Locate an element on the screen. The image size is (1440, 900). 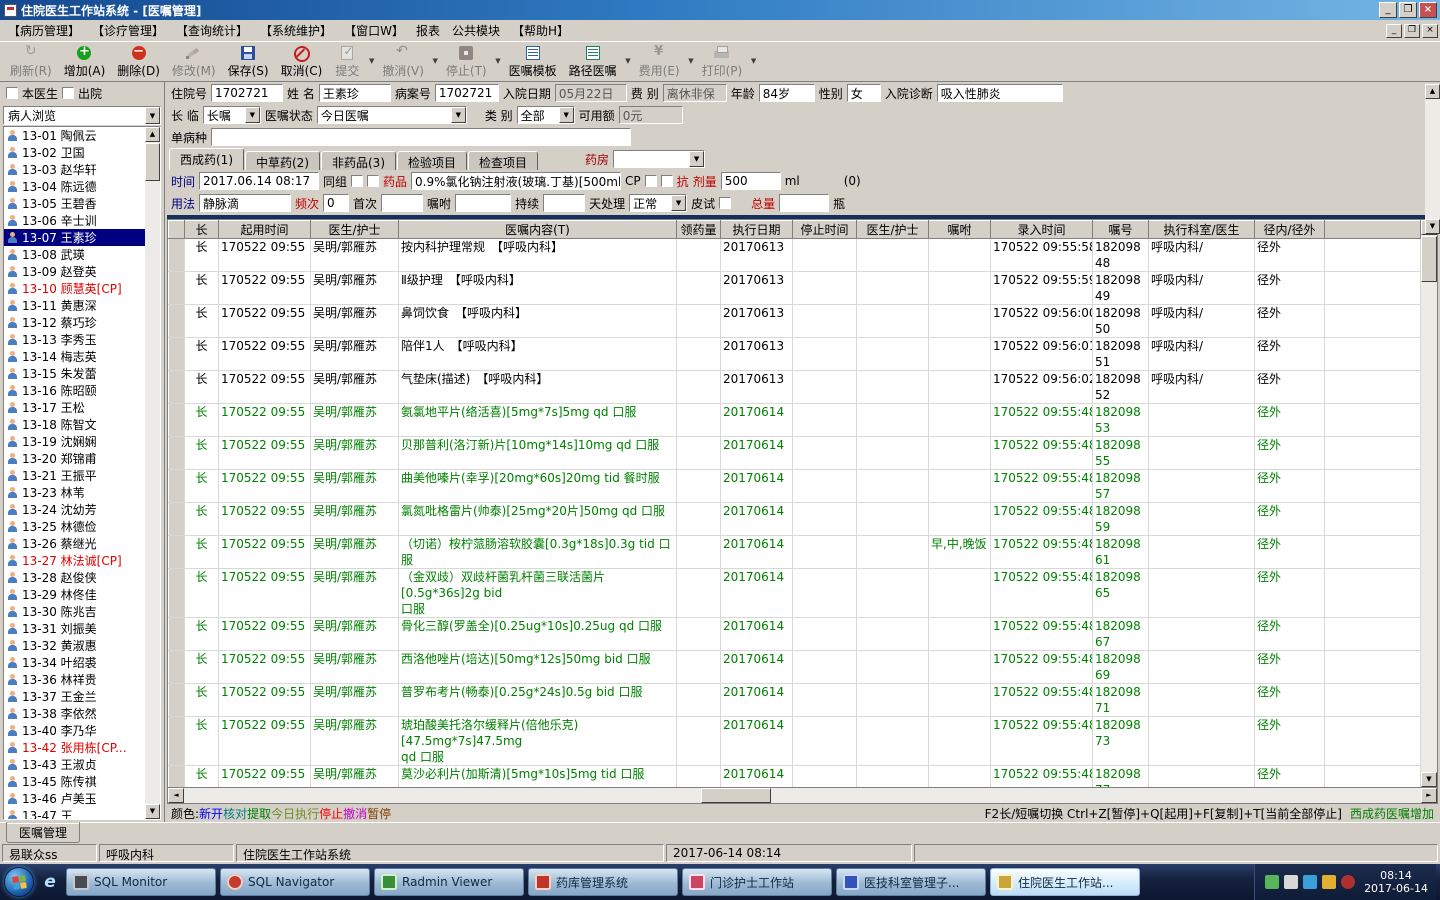
process-select: 正常 ▼ is located at coordinates (658, 203).